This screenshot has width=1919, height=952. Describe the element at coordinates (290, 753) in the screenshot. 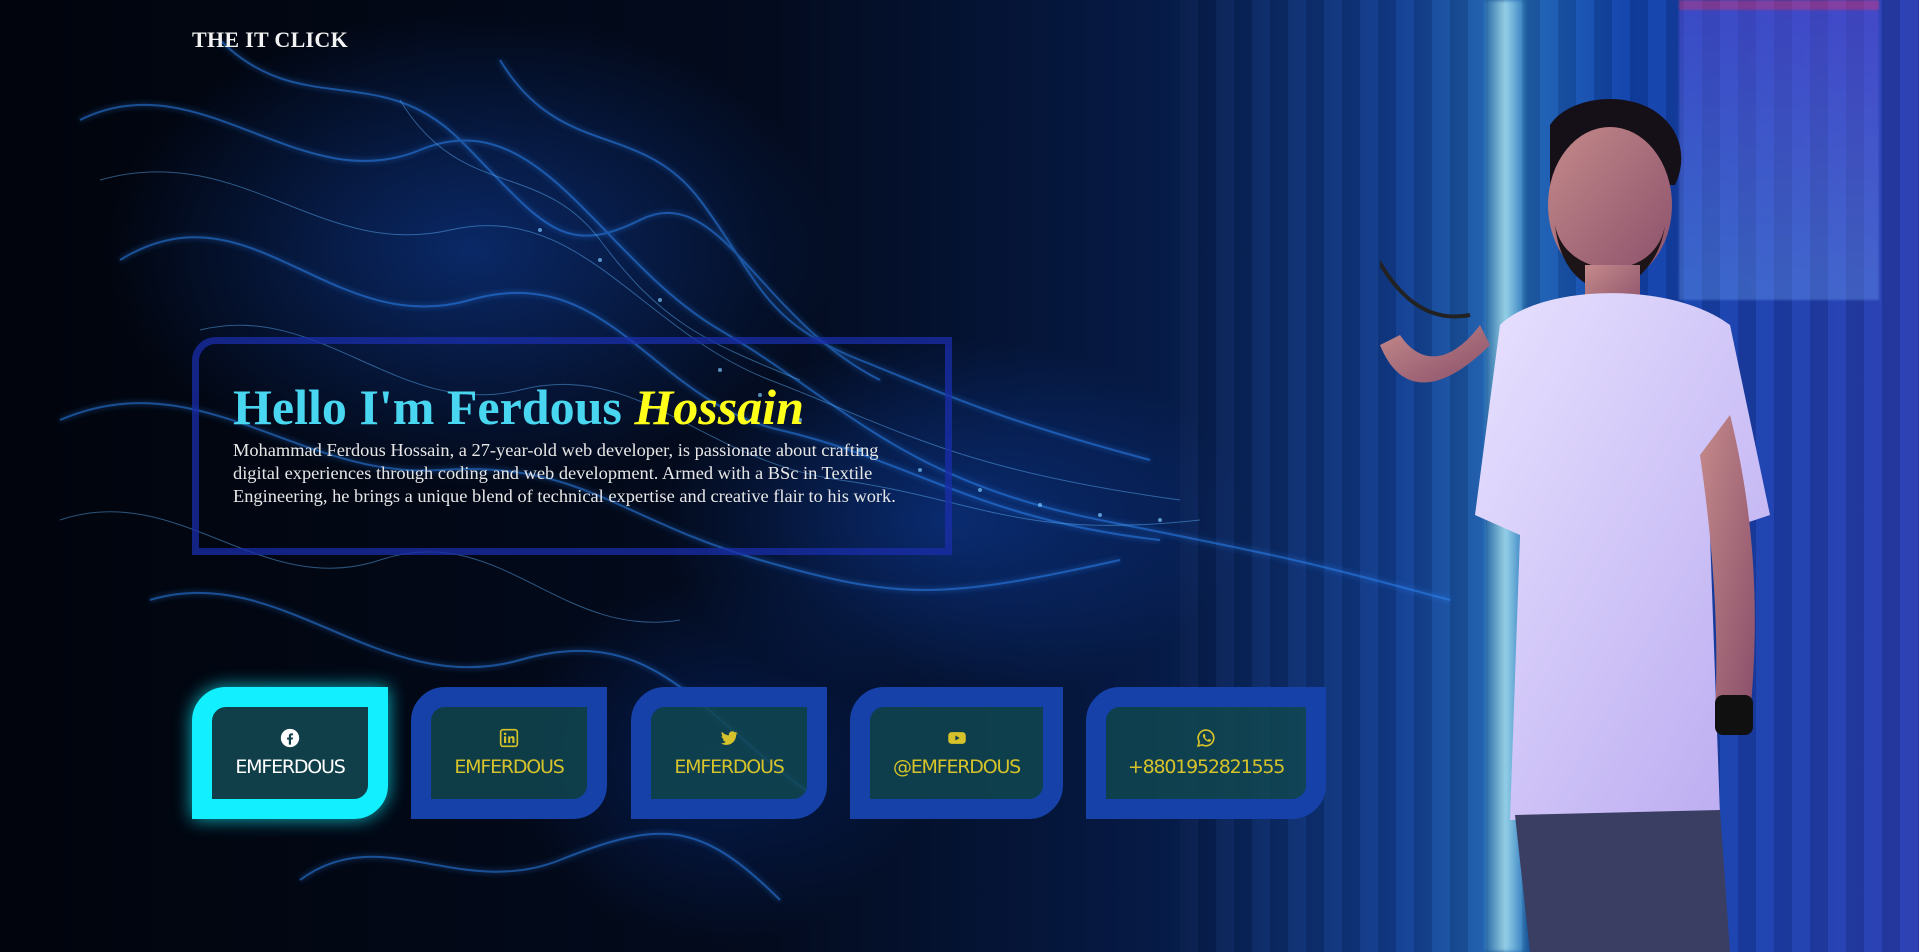

I see `facebook-link-button: EMFERDOUS` at that location.